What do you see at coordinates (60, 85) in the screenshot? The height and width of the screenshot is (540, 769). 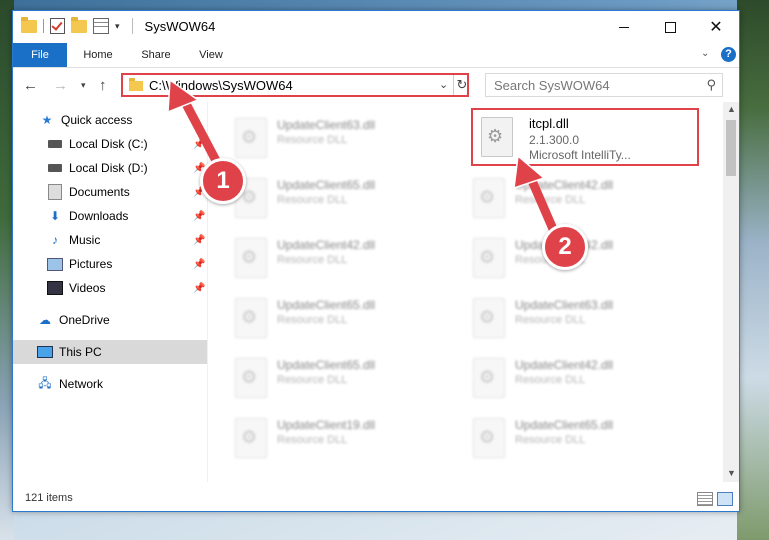 I see `forward-arrow-icon: →` at bounding box center [60, 85].